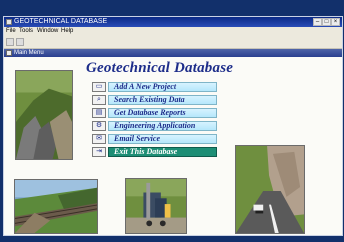 The width and height of the screenshot is (344, 242). Describe the element at coordinates (162, 113) in the screenshot. I see `database-reports-label: Get Database Reports` at that location.